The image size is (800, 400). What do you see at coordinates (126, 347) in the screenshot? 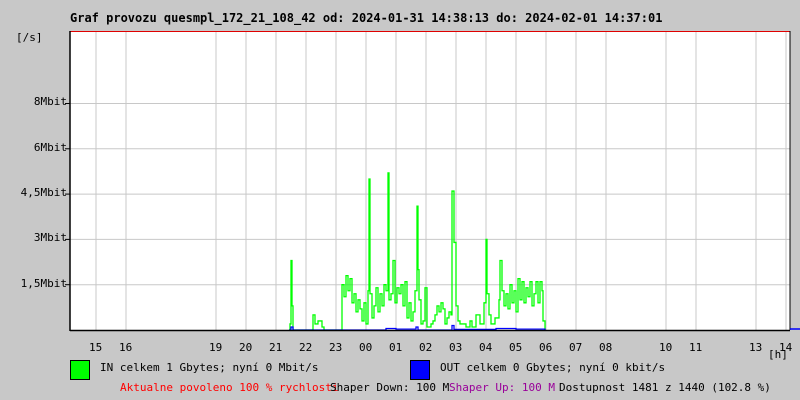
I see `x-tick-label: 16` at bounding box center [126, 347].